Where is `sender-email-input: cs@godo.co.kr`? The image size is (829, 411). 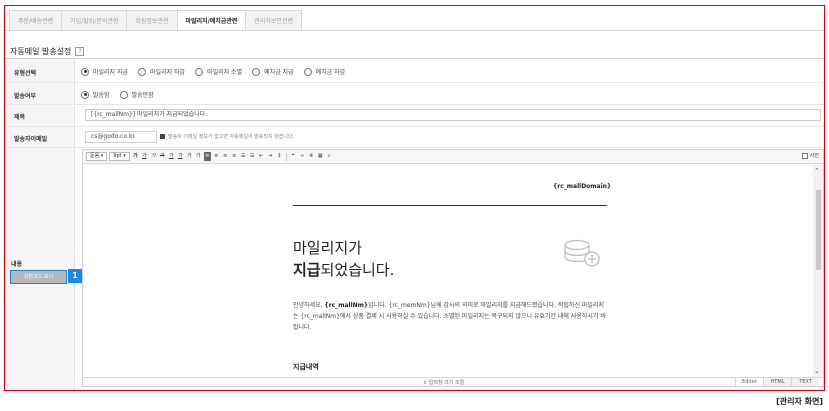
sender-email-input: cs@godo.co.kr is located at coordinates (121, 137).